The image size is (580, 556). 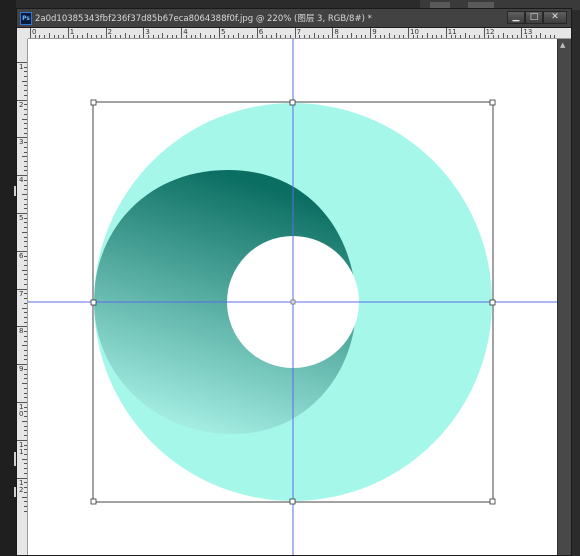 I want to click on transform-handle-center, so click(x=293, y=302).